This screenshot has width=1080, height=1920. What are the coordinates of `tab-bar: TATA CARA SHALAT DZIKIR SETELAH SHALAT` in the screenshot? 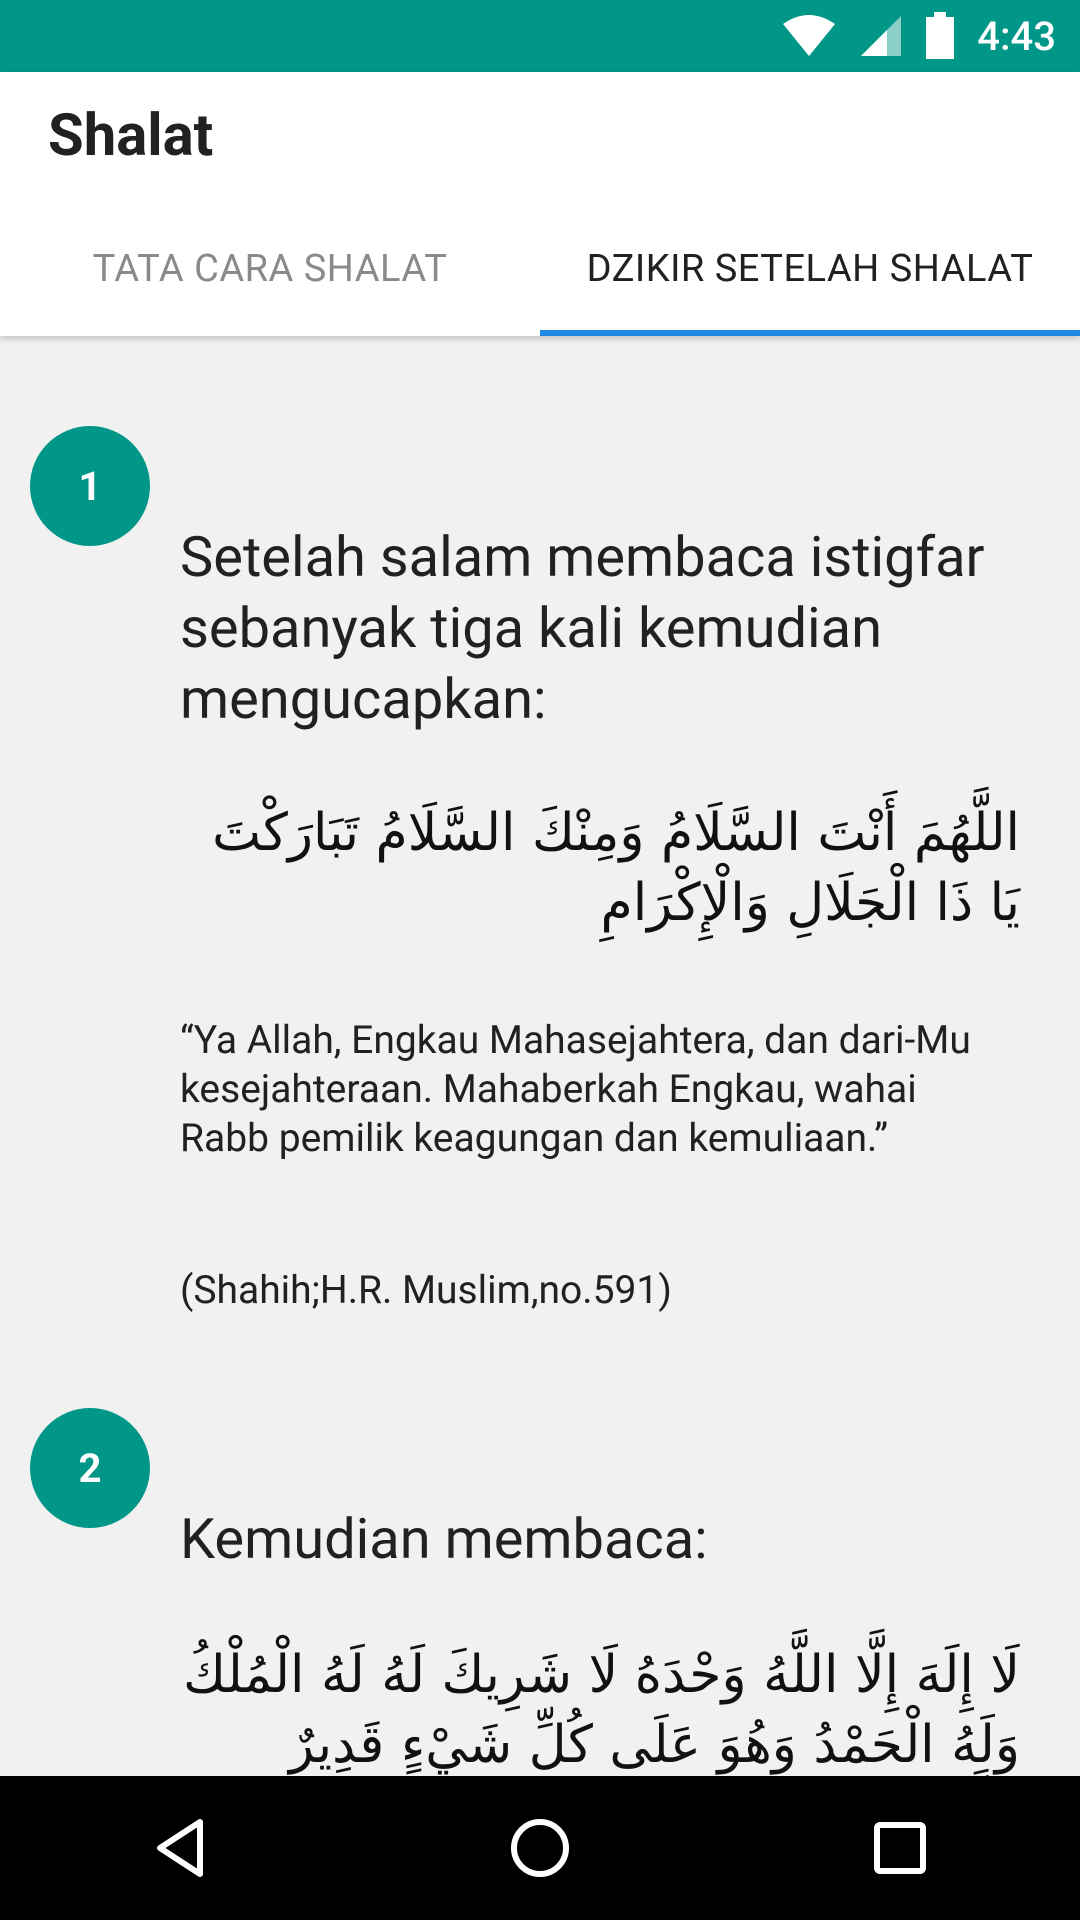 It's located at (540, 269).